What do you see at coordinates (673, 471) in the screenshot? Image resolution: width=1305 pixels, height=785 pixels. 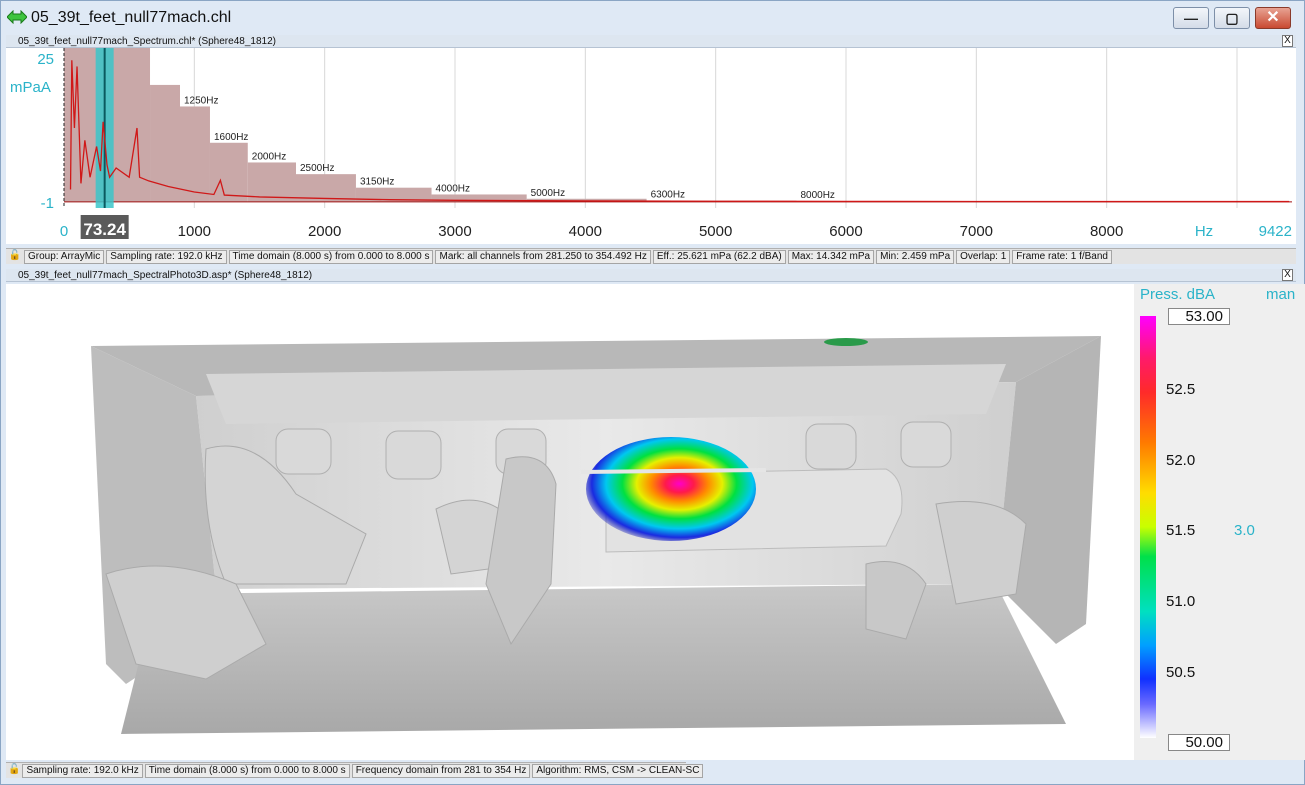 I see `hotspot-seam` at bounding box center [673, 471].